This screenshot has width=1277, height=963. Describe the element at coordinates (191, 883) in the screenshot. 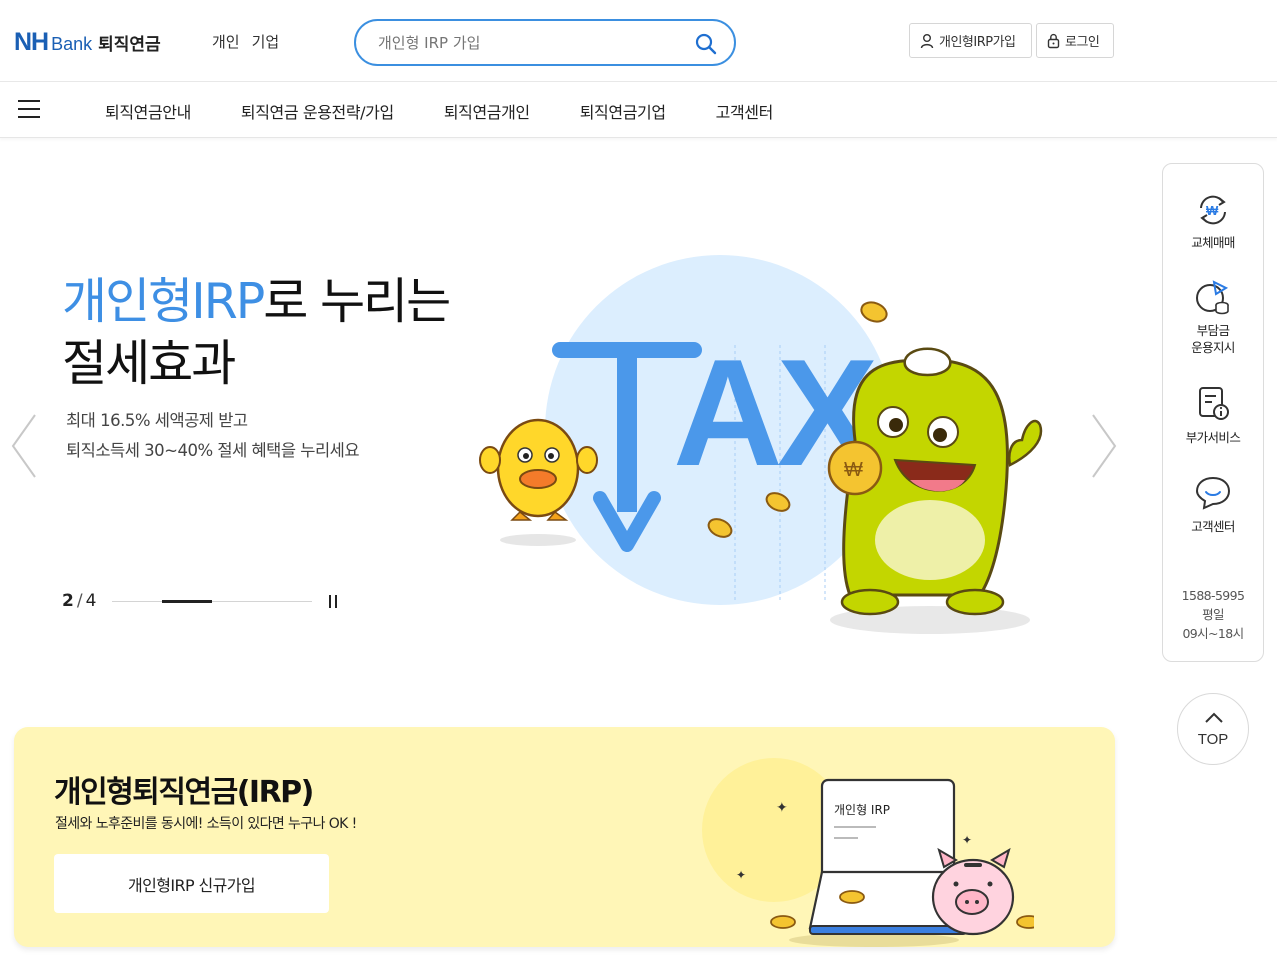

I see `irp-signup-button: 개인형IRP 신규가입` at that location.